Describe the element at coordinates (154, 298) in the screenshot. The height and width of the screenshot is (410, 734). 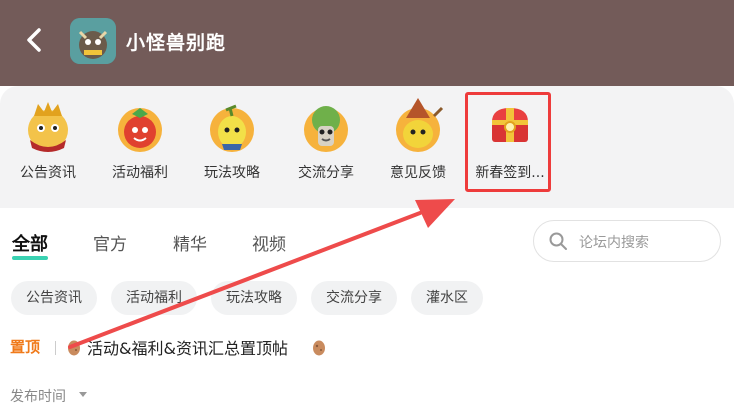
I see `chip-events: 活动福利` at that location.